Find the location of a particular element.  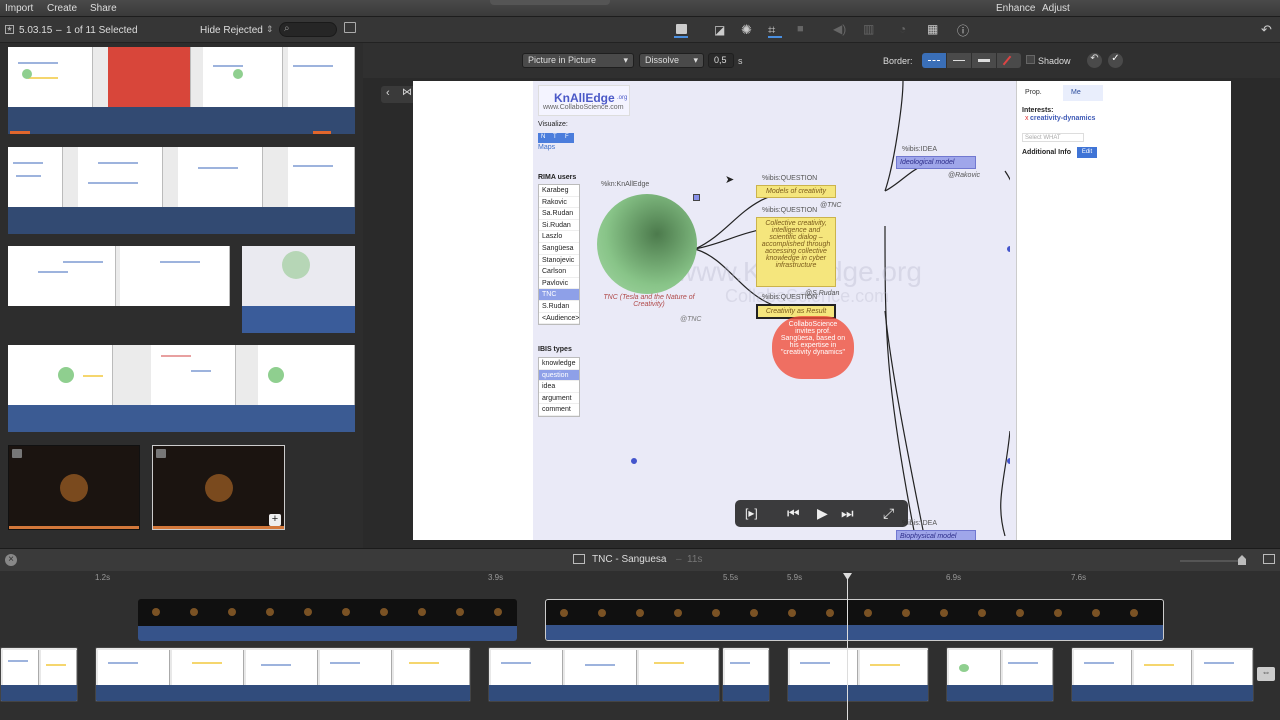

edit-button: Edit is located at coordinates (1087, 152).